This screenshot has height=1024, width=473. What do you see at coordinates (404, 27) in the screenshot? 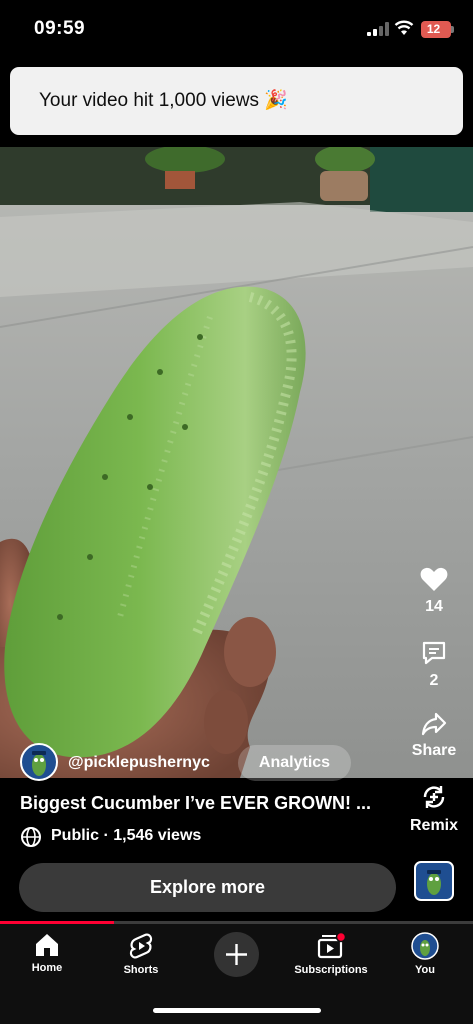
I see `wifi-icon` at bounding box center [404, 27].